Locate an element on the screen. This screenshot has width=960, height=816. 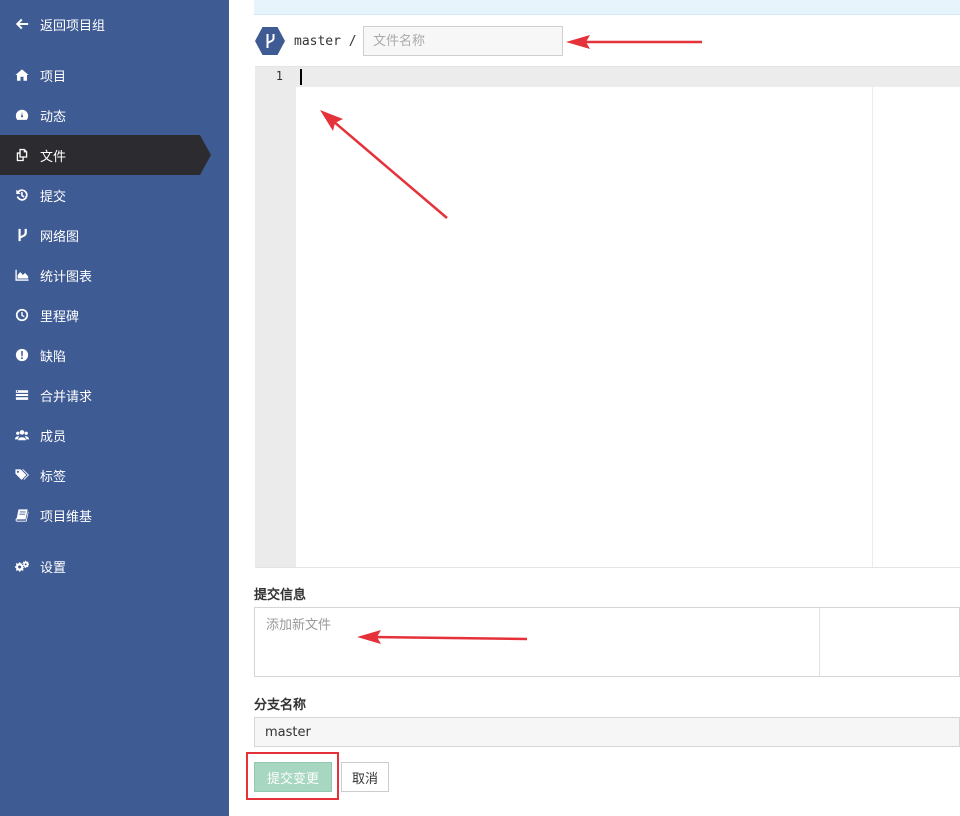
sidebar-item-back-to-group: 返回项目组 is located at coordinates (114, 24).